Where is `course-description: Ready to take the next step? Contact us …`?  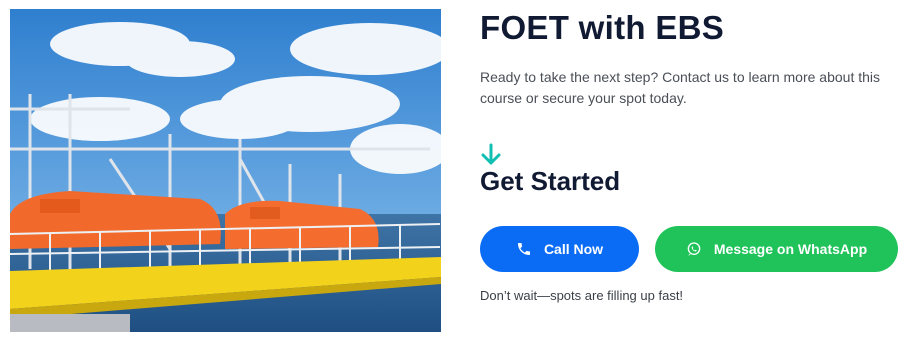
course-description: Ready to take the next step? Contact us … is located at coordinates (680, 87).